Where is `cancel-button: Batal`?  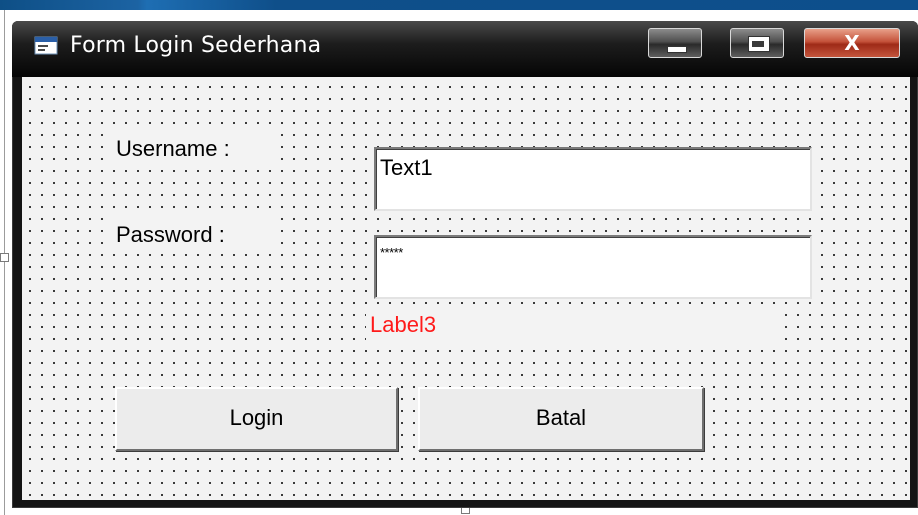
cancel-button: Batal is located at coordinates (561, 419).